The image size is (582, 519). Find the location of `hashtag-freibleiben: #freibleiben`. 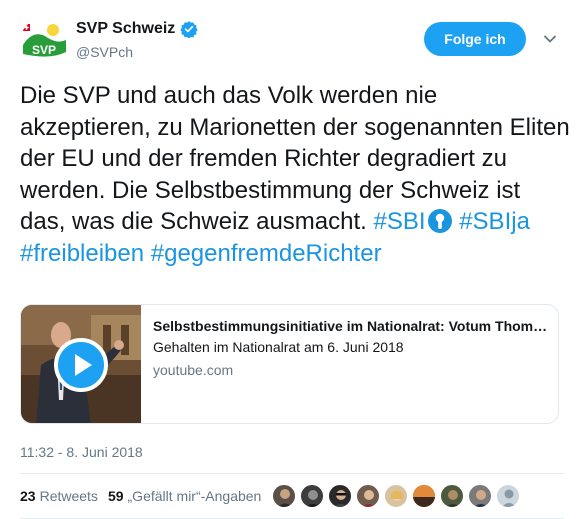

hashtag-freibleiben: #freibleiben is located at coordinates (82, 253).